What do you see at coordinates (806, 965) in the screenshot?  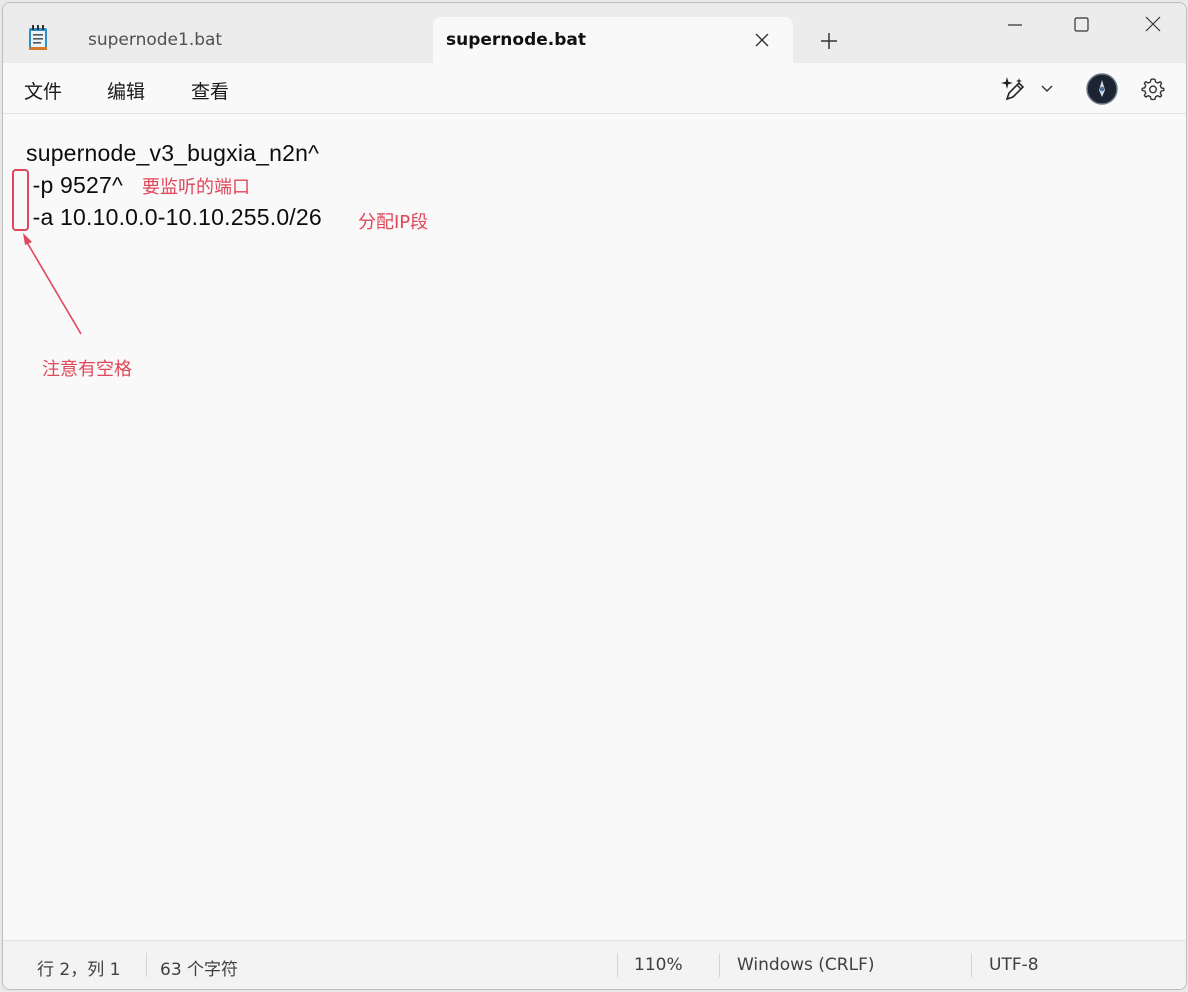 I see `line-ending: Windows (CRLF)` at bounding box center [806, 965].